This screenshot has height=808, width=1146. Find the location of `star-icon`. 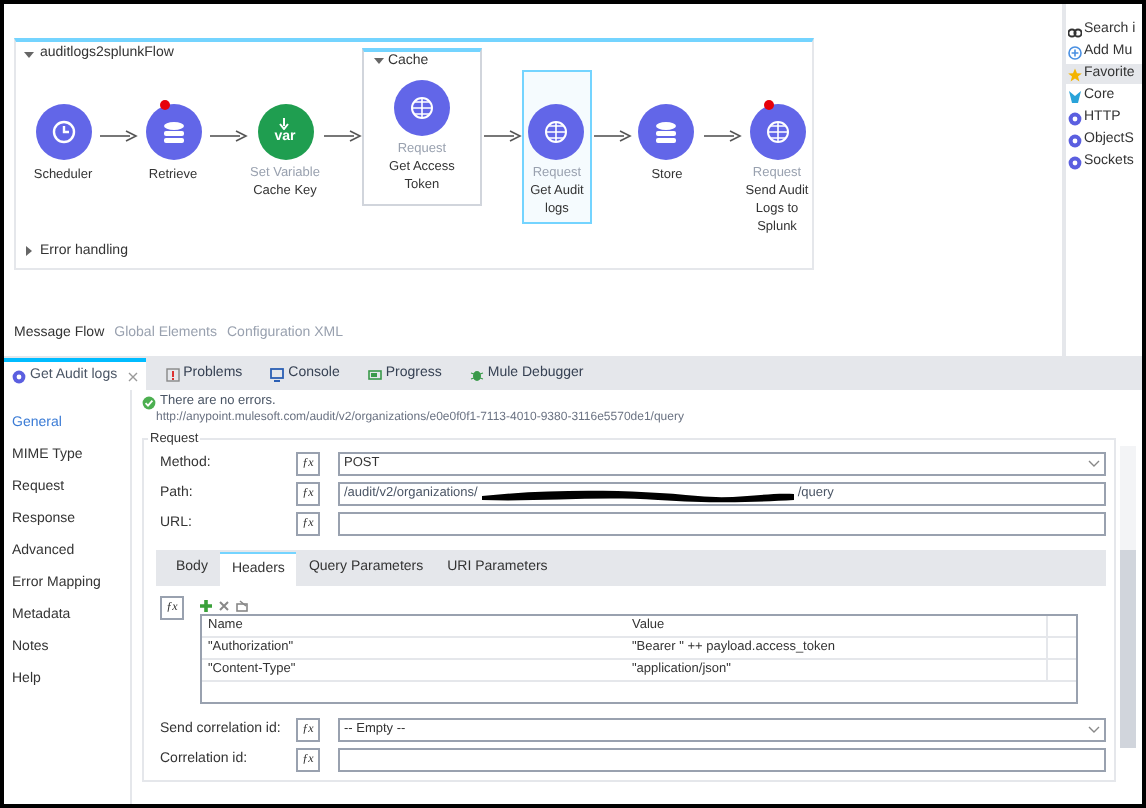

star-icon is located at coordinates (1075, 74).